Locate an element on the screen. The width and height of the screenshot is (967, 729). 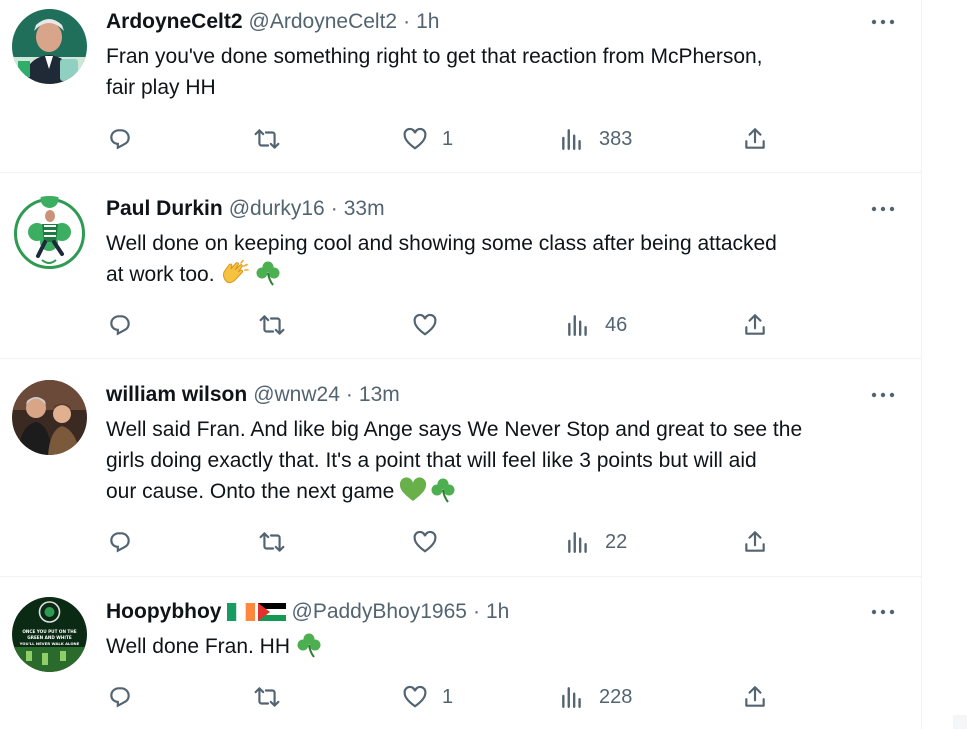
views-button: 46 is located at coordinates (596, 325).